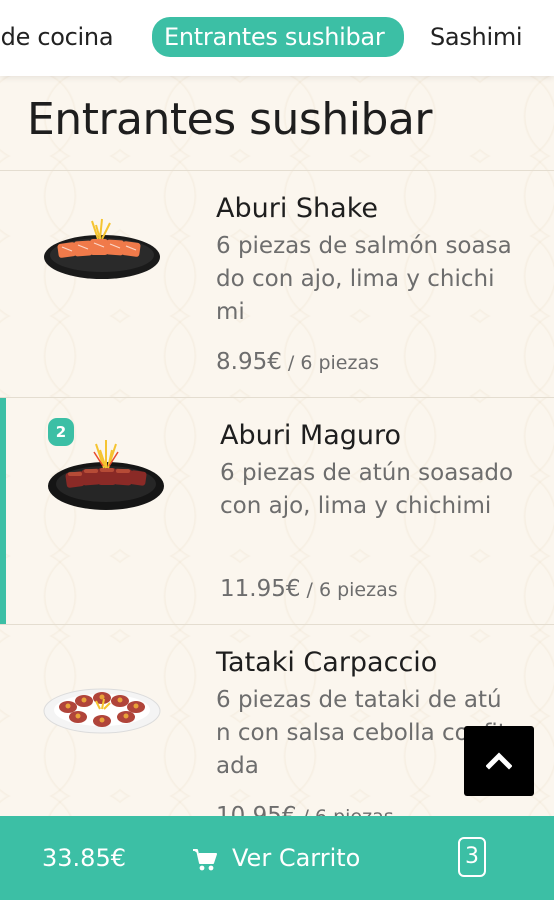  Describe the element at coordinates (229, 119) in the screenshot. I see `section-title: Entrantes sushibar` at that location.